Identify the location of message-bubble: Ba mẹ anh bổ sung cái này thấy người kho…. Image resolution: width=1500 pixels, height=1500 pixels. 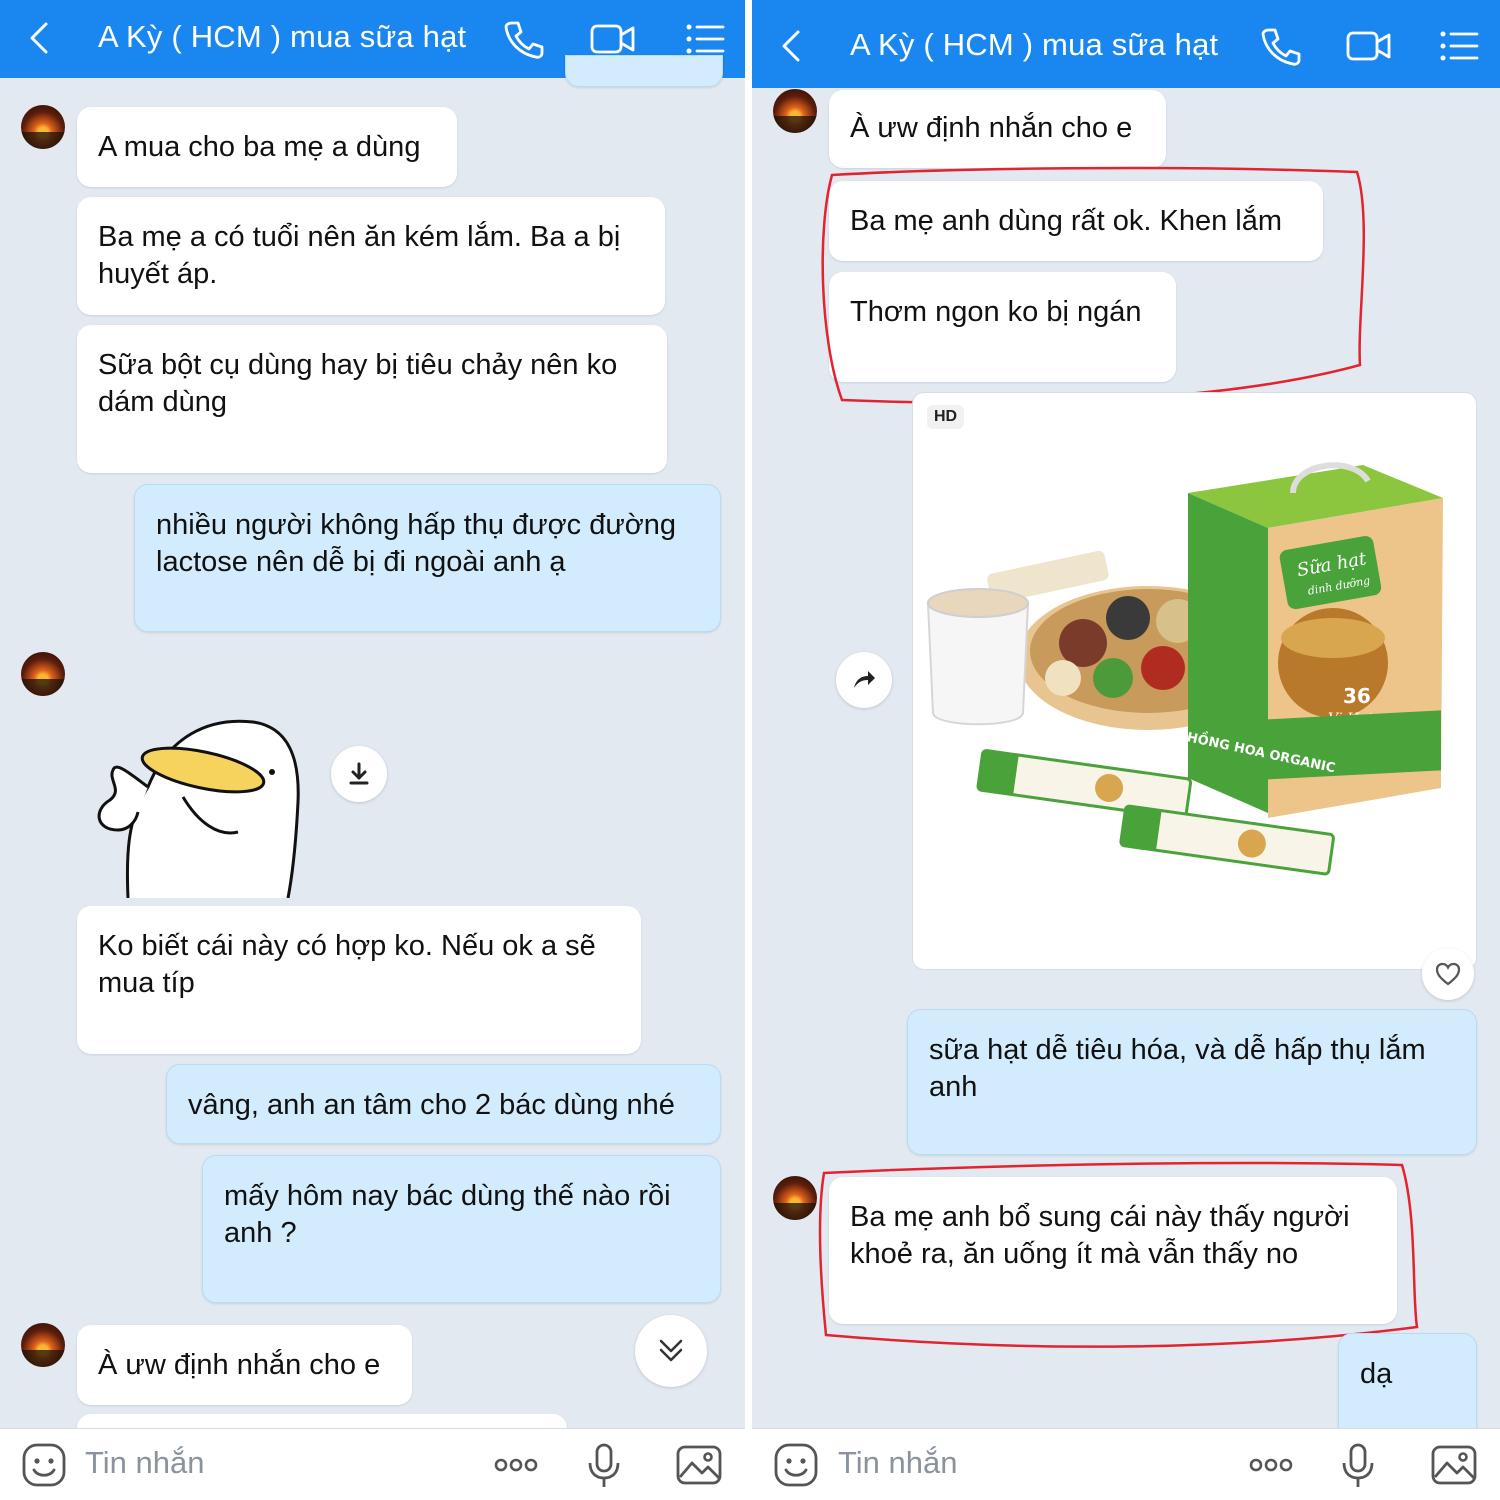
(1113, 1250).